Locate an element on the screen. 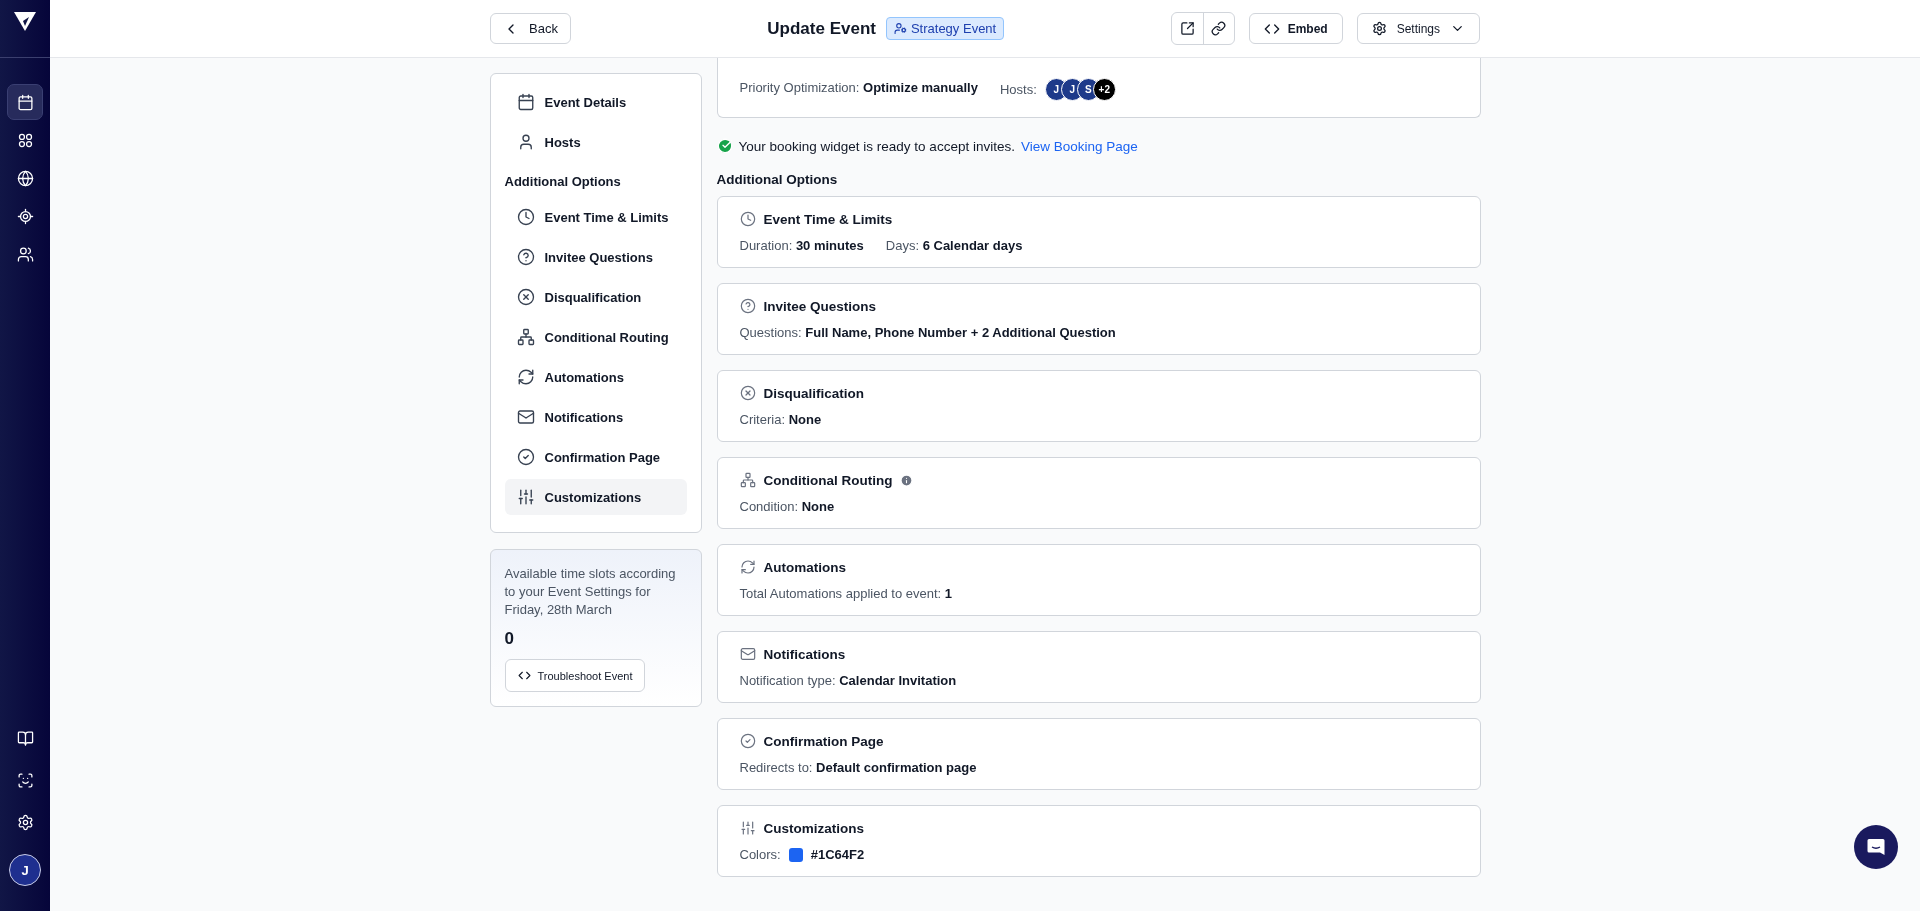 The image size is (1920, 911). rail-button is located at coordinates (25, 102).